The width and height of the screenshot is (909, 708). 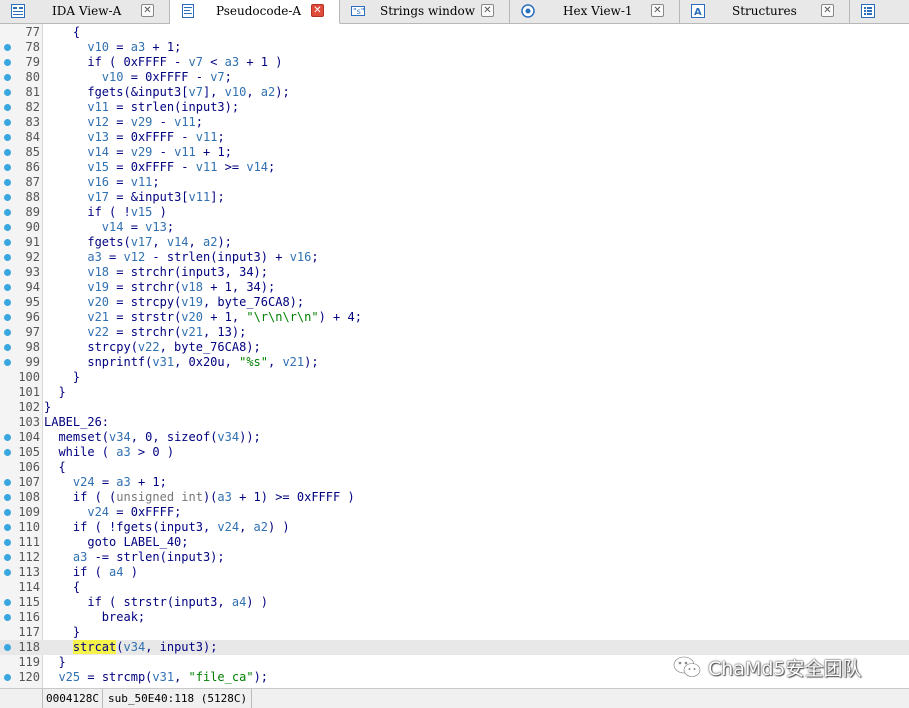 What do you see at coordinates (130, 647) in the screenshot?
I see `code-text: strcat(v34, input3);` at bounding box center [130, 647].